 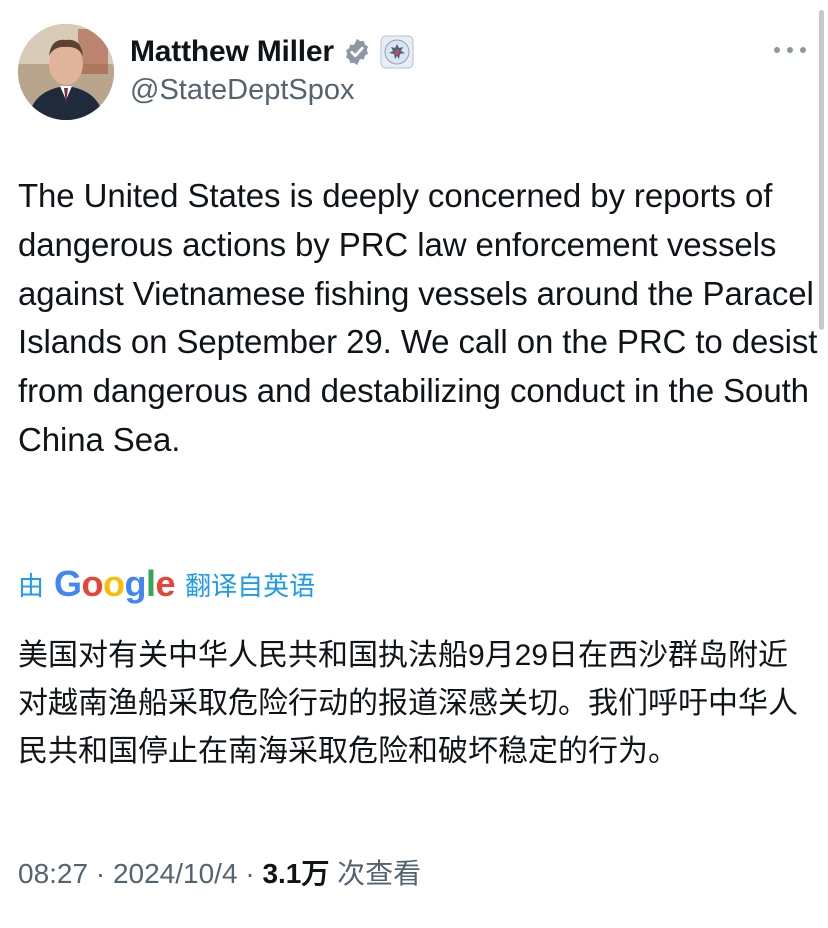 What do you see at coordinates (821, 170) in the screenshot?
I see `scrollbar` at bounding box center [821, 170].